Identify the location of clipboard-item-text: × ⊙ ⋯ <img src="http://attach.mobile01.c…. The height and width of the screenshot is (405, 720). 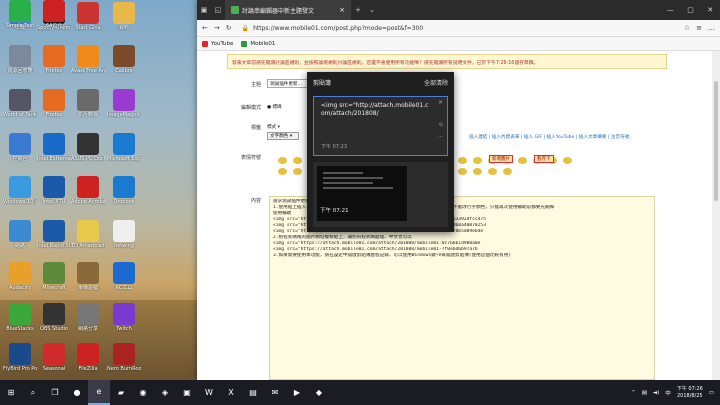
(380, 126).